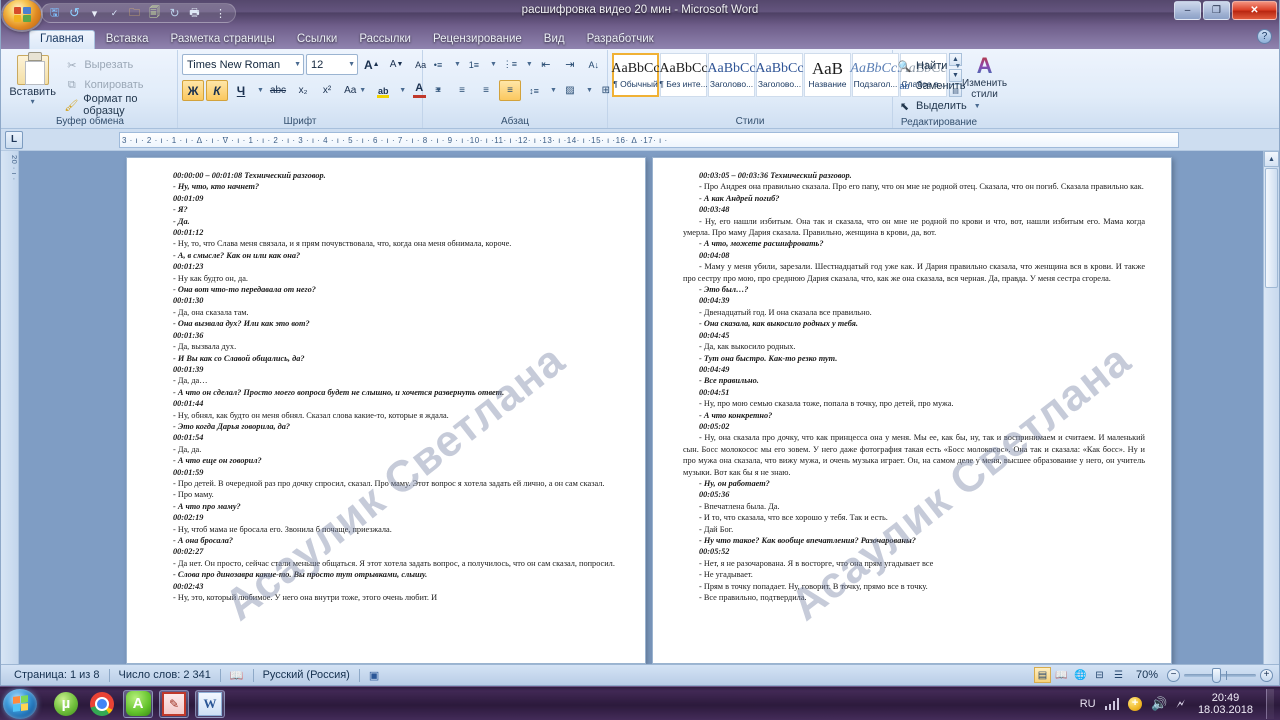 The image size is (1280, 720). I want to click on find-dropdown-icon: ▼, so click(956, 66).